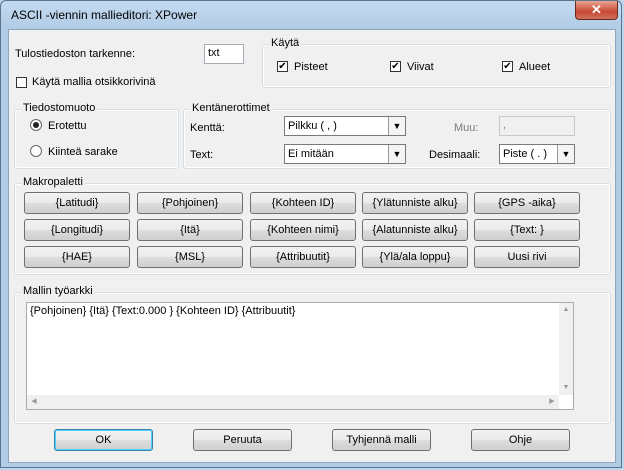  What do you see at coordinates (527, 203) in the screenshot?
I see `macro-button-gps-time: {GPS -aika}` at bounding box center [527, 203].